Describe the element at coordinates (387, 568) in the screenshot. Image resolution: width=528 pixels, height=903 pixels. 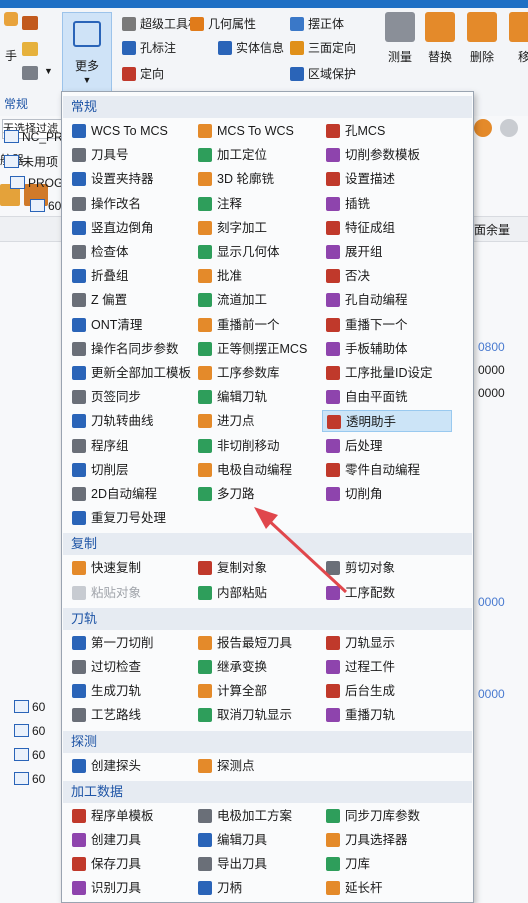
I see `menu-item: 剪切对象` at that location.